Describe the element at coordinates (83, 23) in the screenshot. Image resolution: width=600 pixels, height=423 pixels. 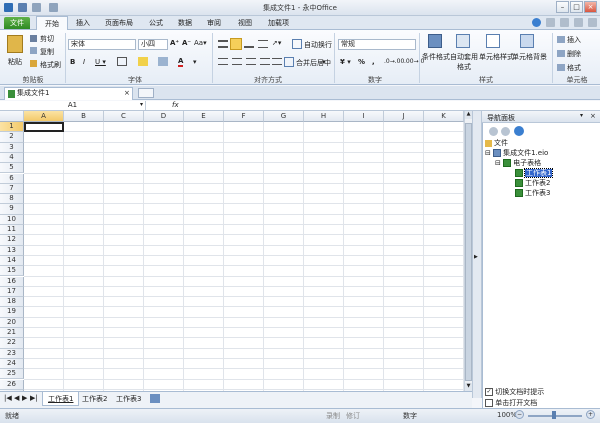
I see `menu-insert: 插入` at that location.